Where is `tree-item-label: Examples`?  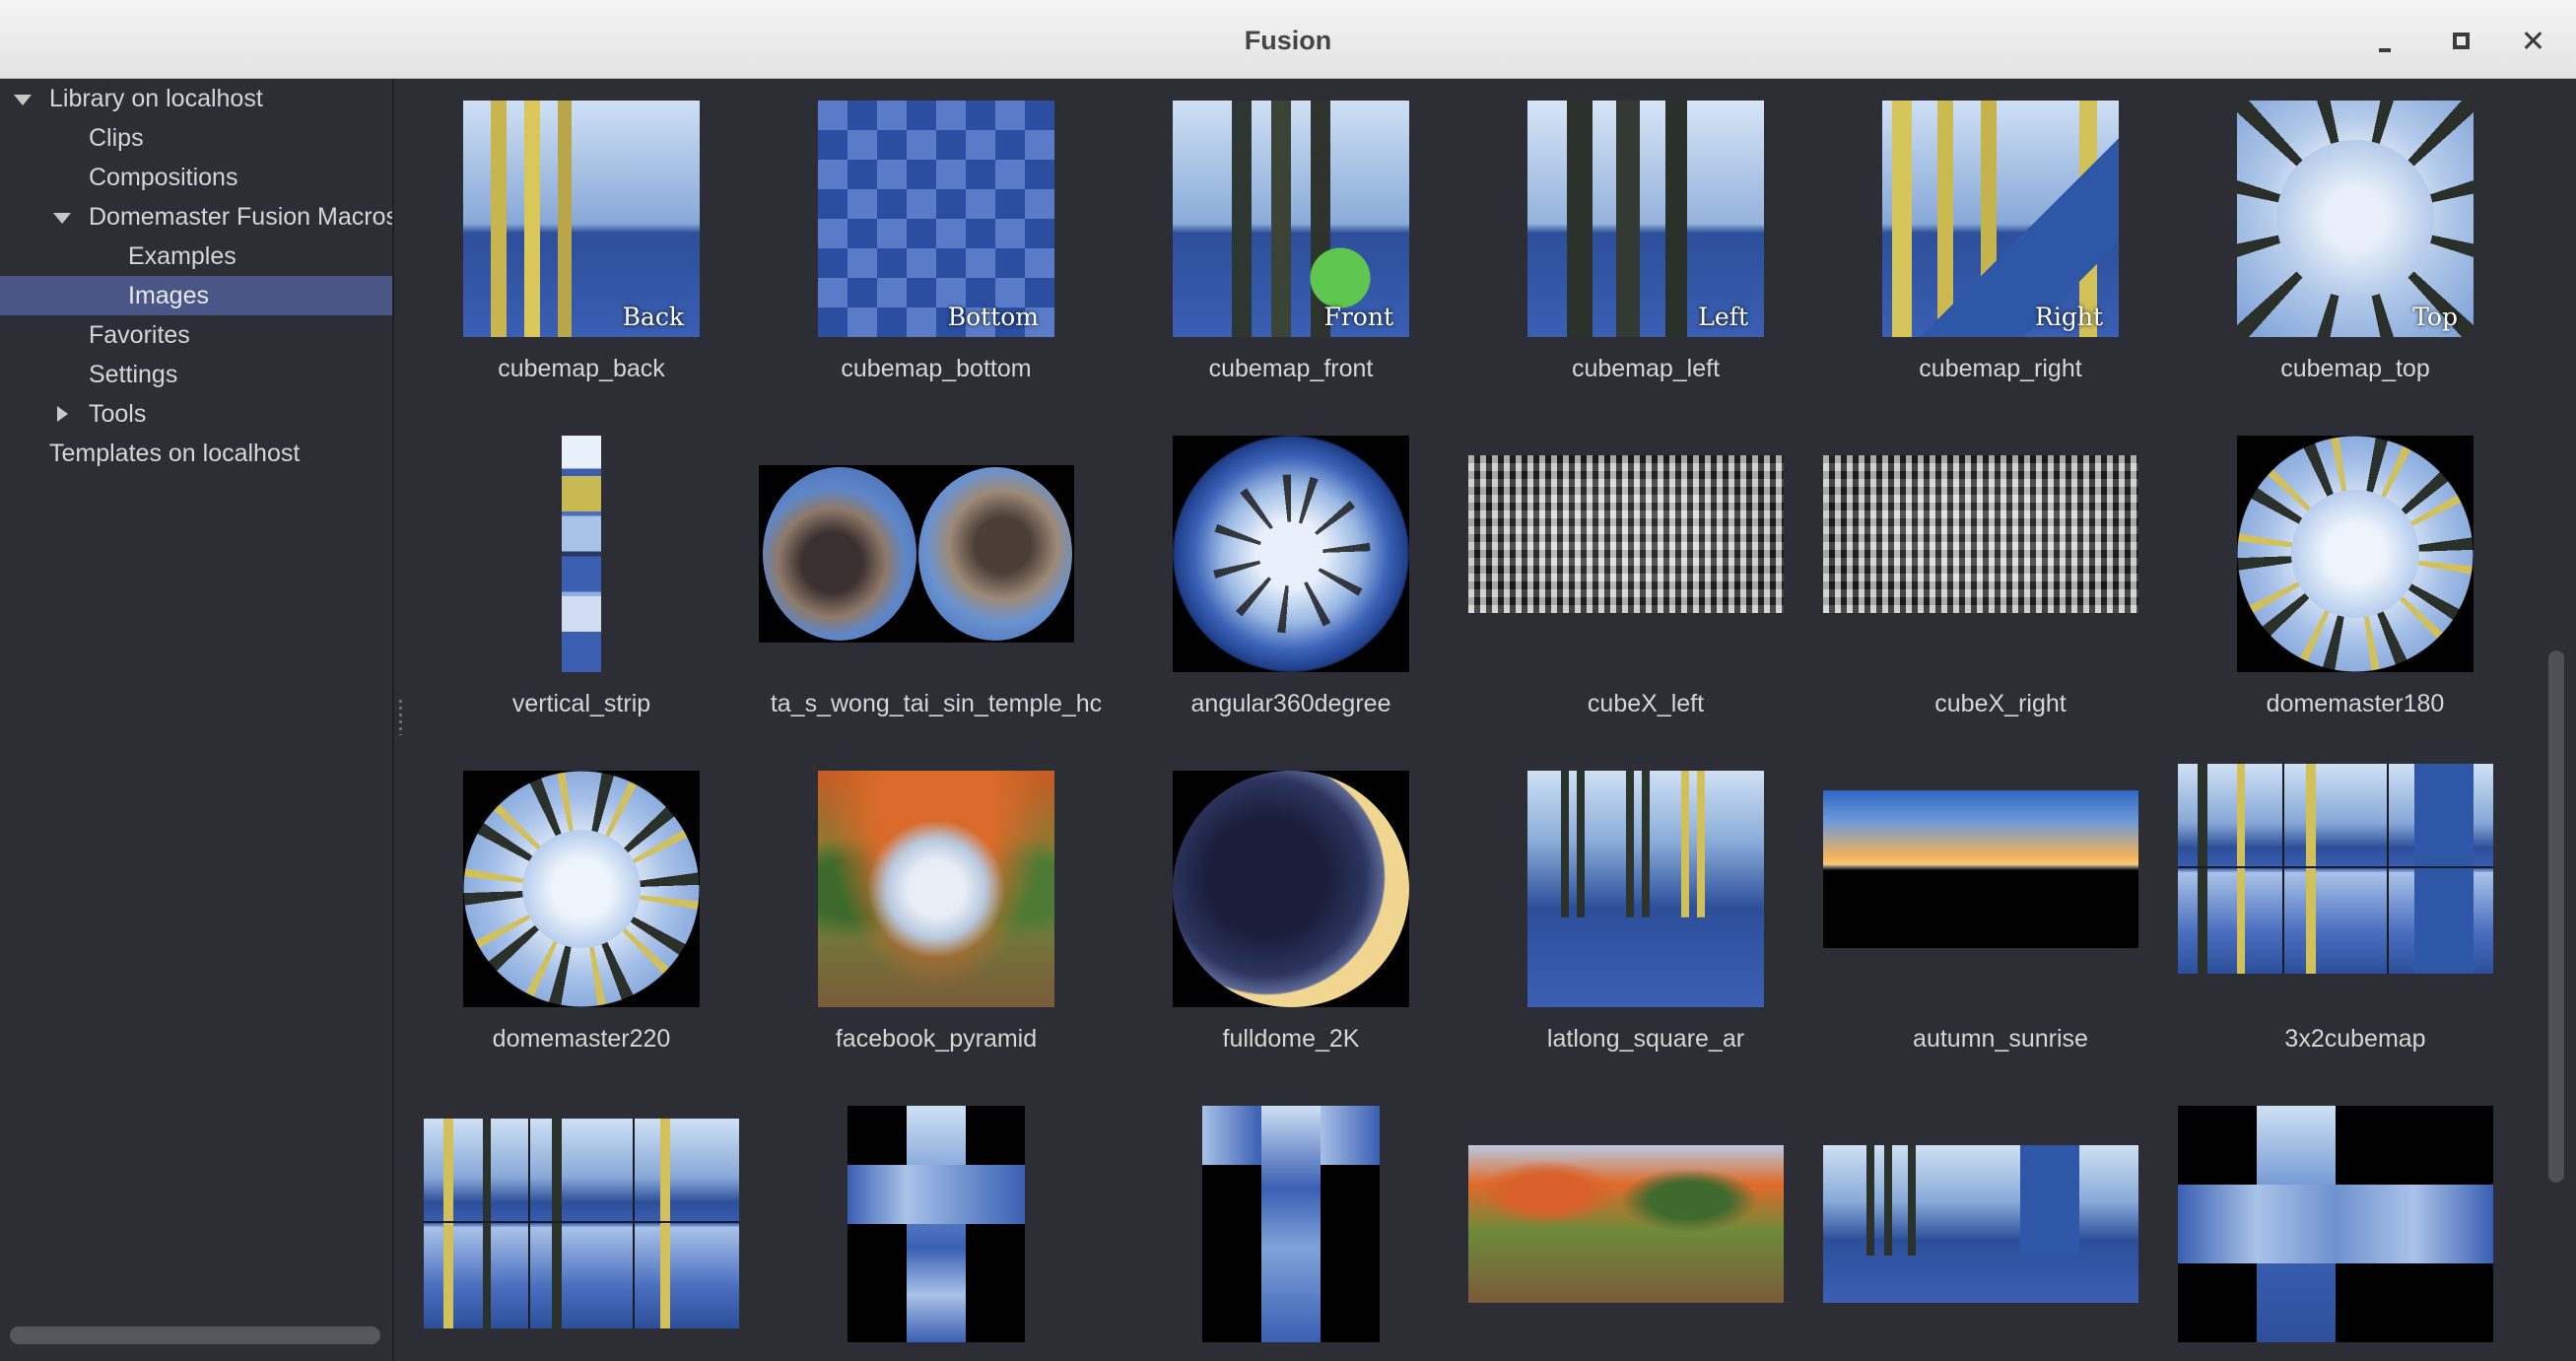 tree-item-label: Examples is located at coordinates (182, 256).